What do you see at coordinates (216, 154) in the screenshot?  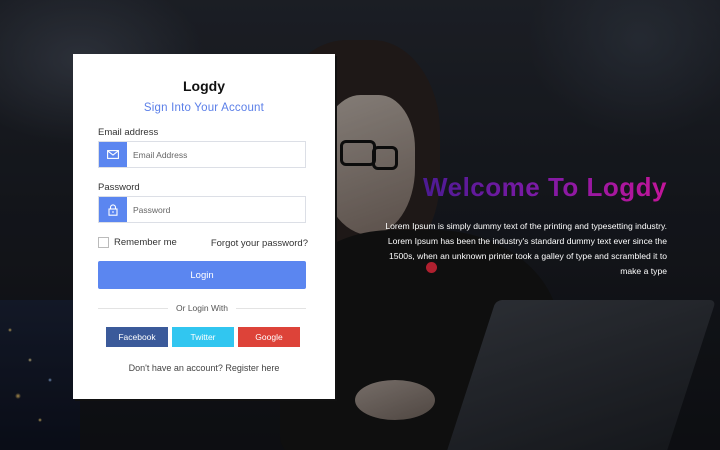 I see `email-field` at bounding box center [216, 154].